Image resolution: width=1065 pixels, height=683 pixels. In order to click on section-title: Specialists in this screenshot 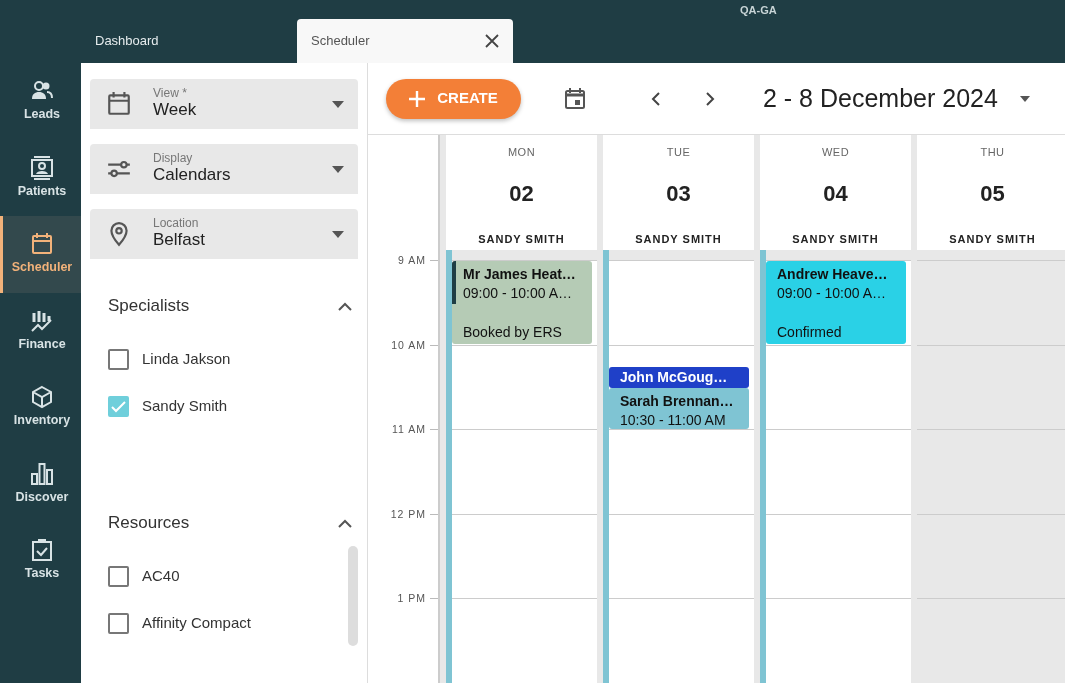, I will do `click(149, 306)`.